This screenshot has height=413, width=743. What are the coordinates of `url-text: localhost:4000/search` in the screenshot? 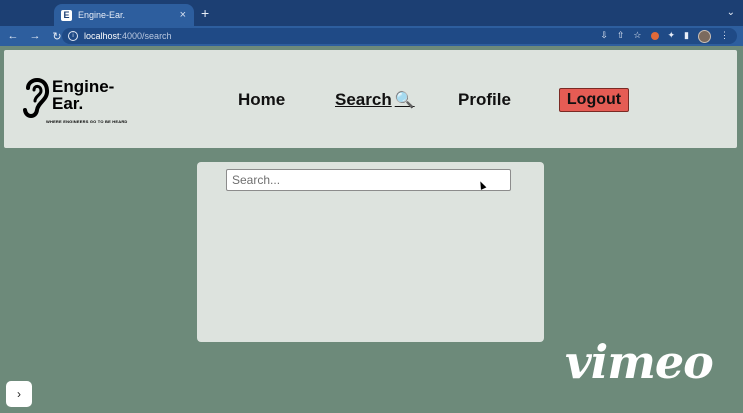 It's located at (128, 36).